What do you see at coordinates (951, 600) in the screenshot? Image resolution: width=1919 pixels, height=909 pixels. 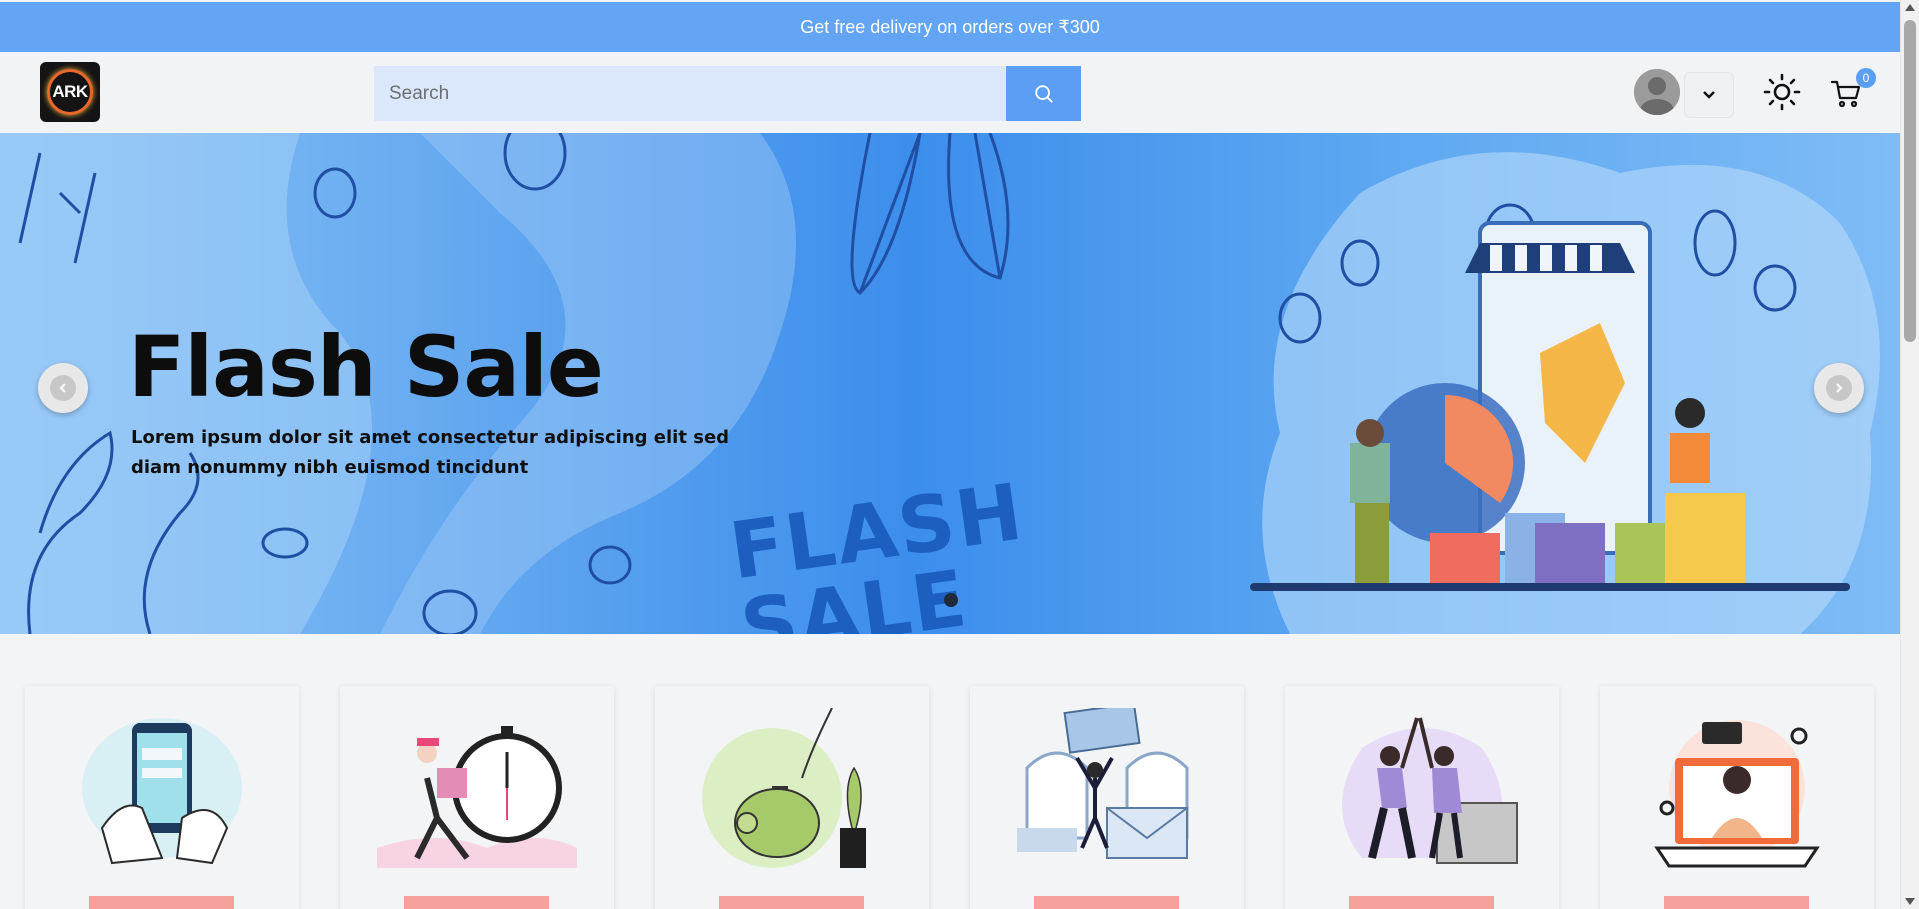 I see `carousel-indicator-dot` at bounding box center [951, 600].